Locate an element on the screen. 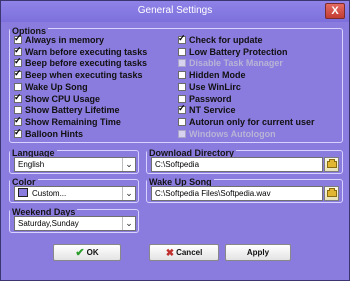 Image resolution: width=350 pixels, height=281 pixels. option-label: Beep before executing tasks is located at coordinates (86, 63).